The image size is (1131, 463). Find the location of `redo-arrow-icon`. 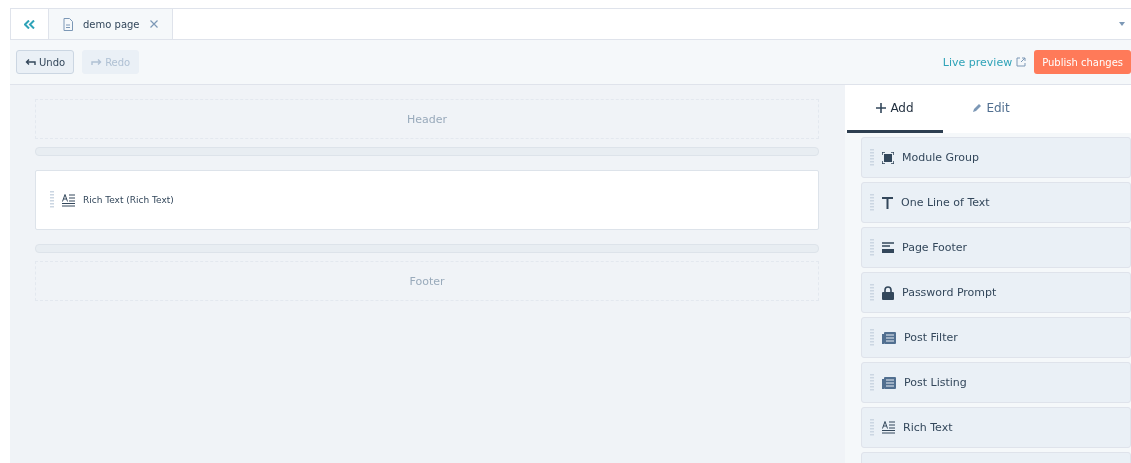

redo-arrow-icon is located at coordinates (97, 62).